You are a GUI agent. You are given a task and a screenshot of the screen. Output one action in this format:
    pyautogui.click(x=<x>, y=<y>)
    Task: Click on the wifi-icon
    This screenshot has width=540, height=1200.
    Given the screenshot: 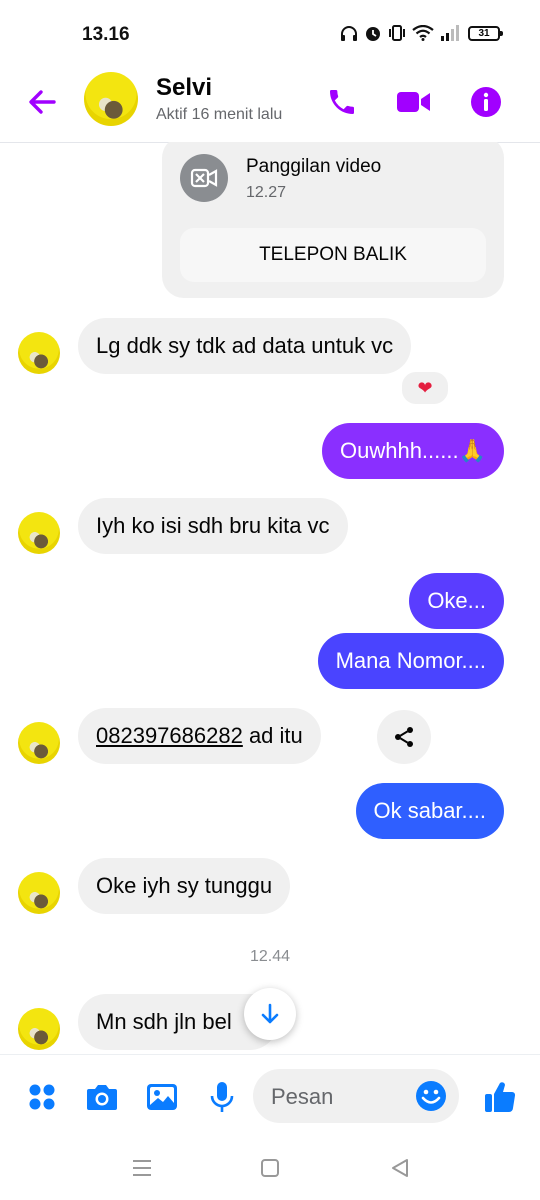 What is the action you would take?
    pyautogui.click(x=423, y=33)
    